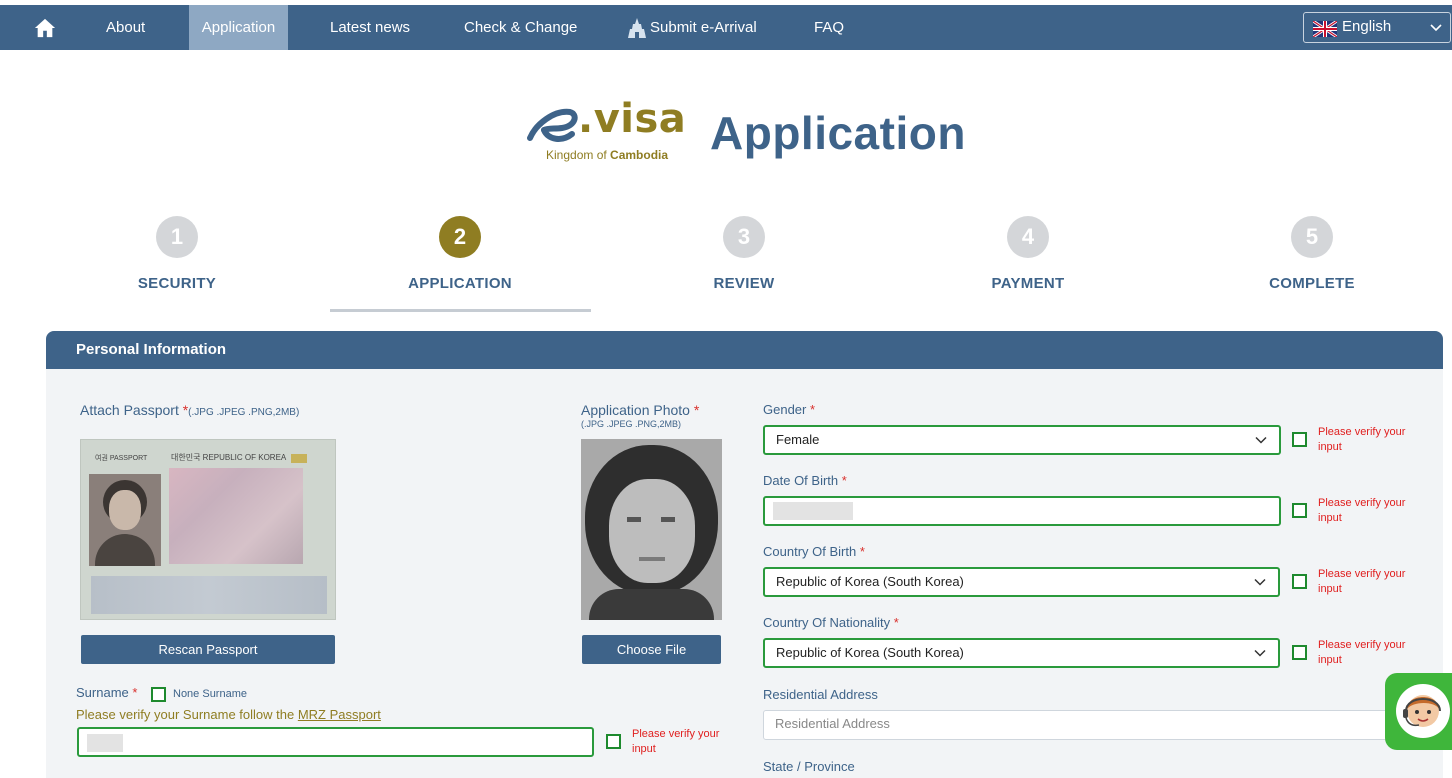 The height and width of the screenshot is (778, 1452). What do you see at coordinates (229, 457) in the screenshot?
I see `passport-header-right: 대한민국 REPUBLIC OF KOREA` at bounding box center [229, 457].